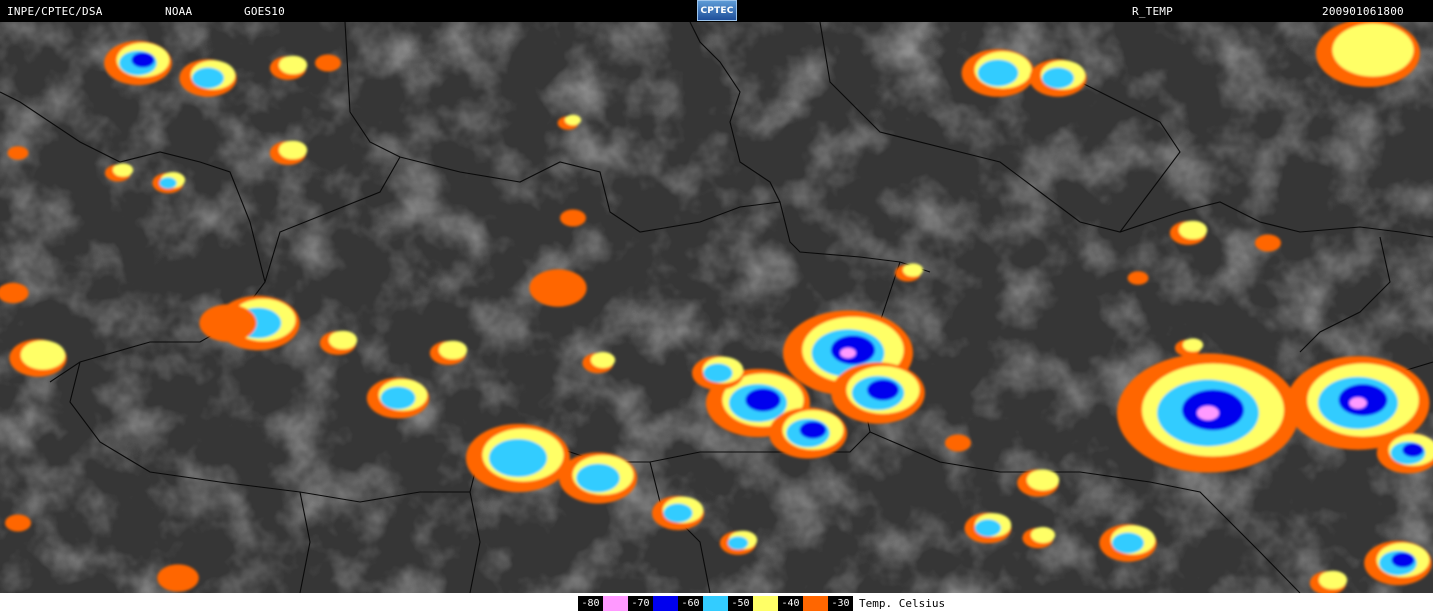 This screenshot has width=1433, height=614. Describe the element at coordinates (740, 603) in the screenshot. I see `legend-label: -50` at that location.